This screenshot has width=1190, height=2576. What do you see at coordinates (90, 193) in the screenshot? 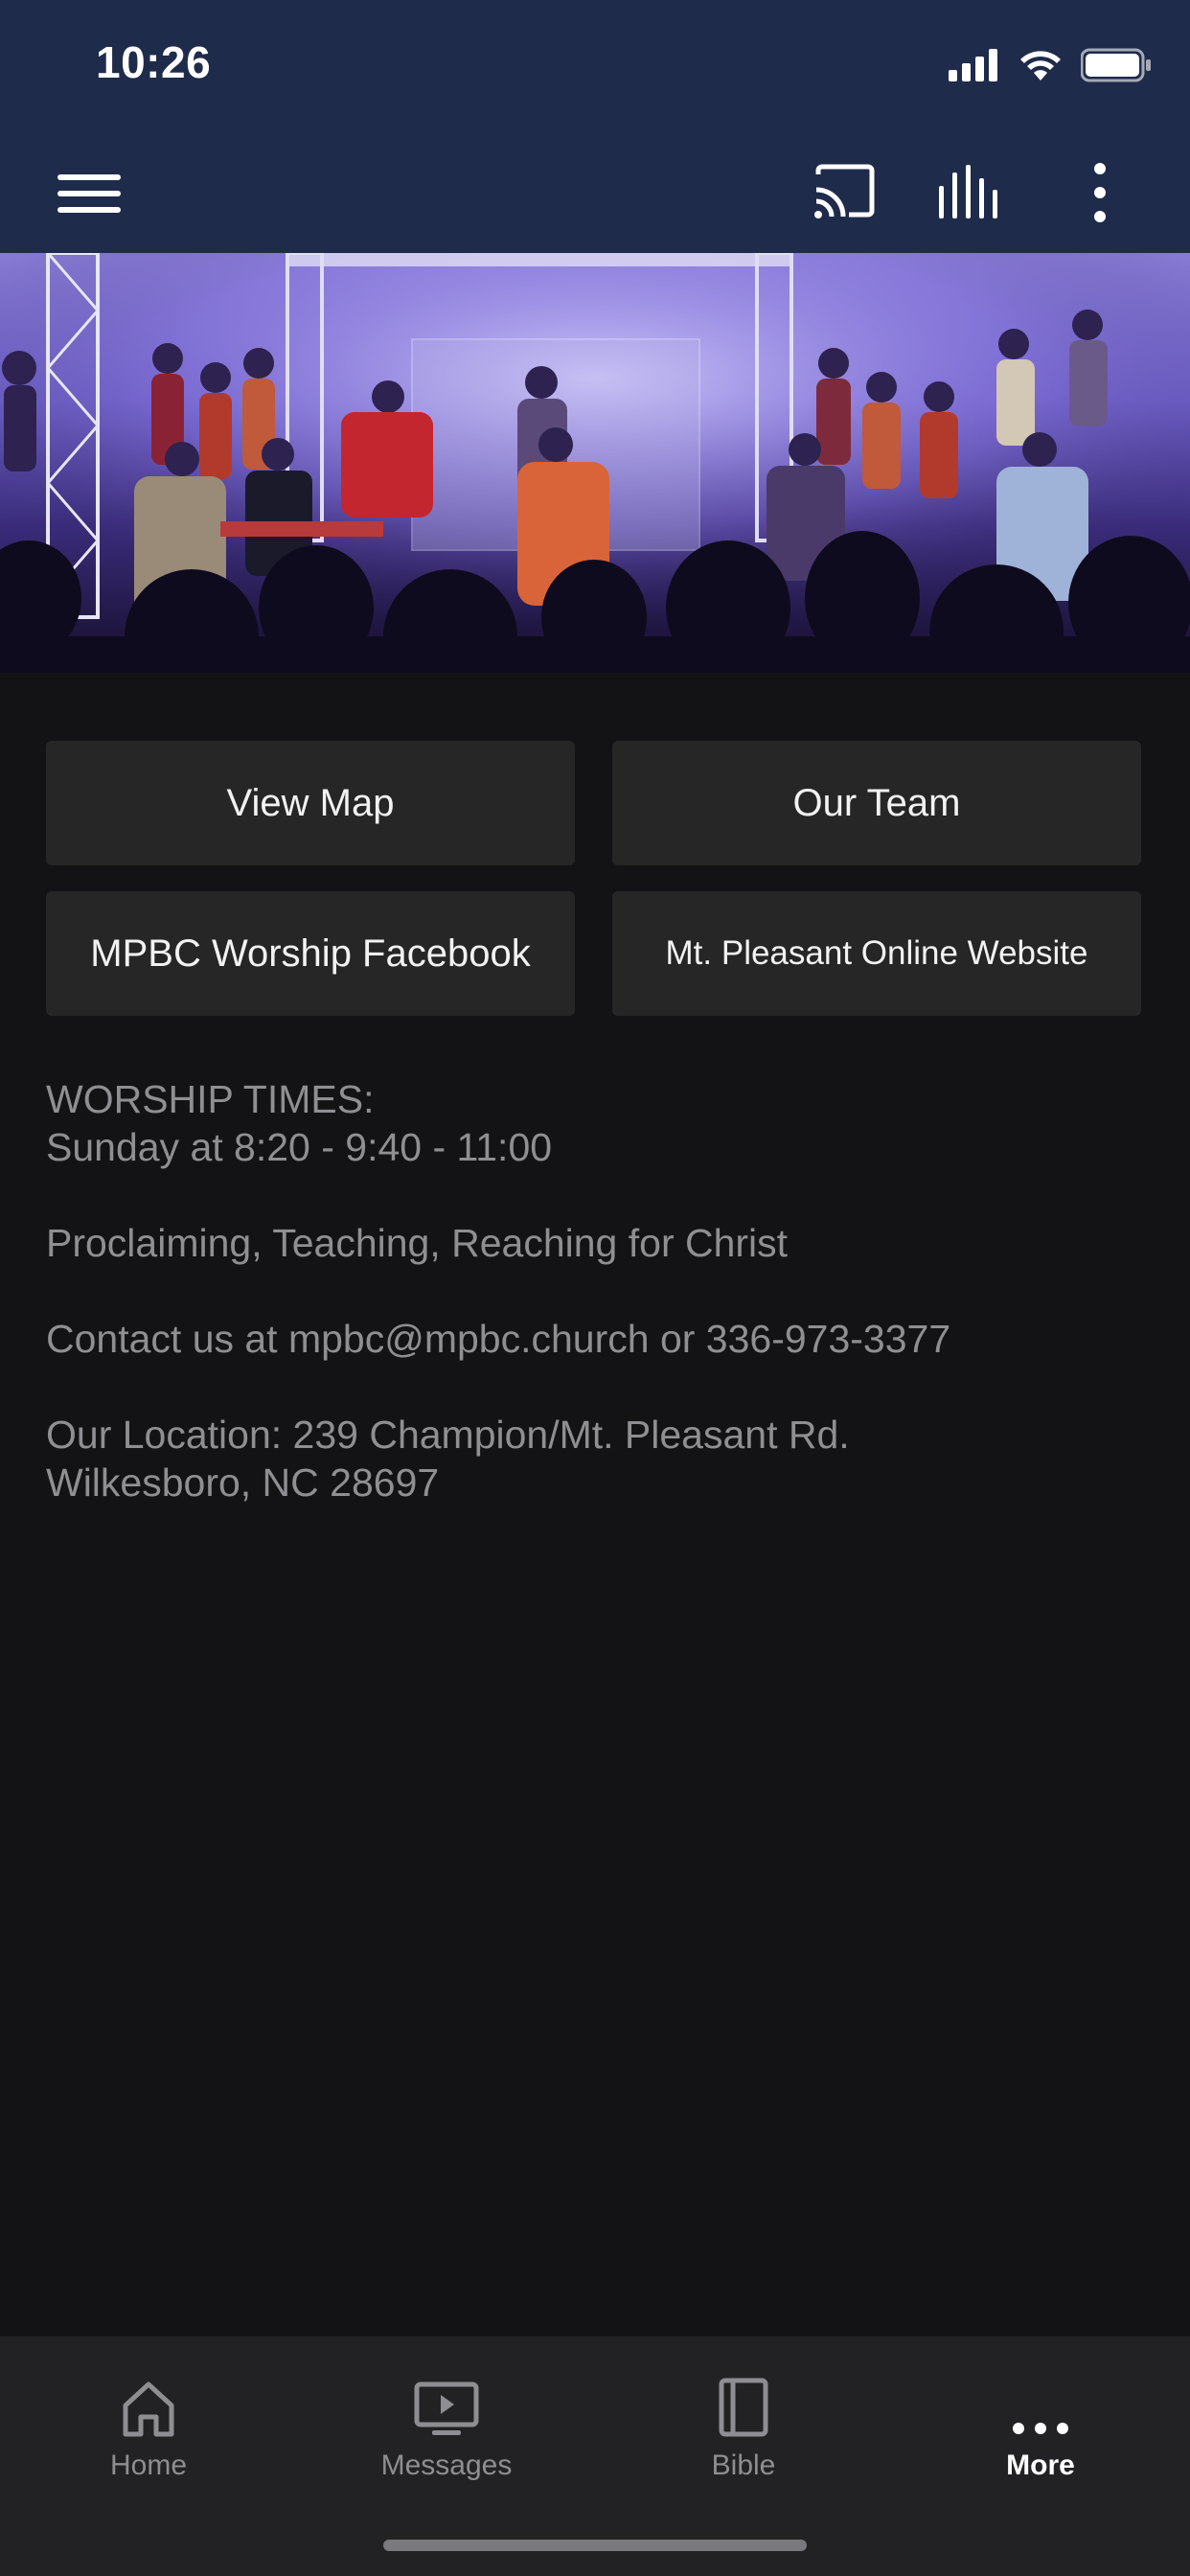
I see `hamburger-menu-icon` at bounding box center [90, 193].